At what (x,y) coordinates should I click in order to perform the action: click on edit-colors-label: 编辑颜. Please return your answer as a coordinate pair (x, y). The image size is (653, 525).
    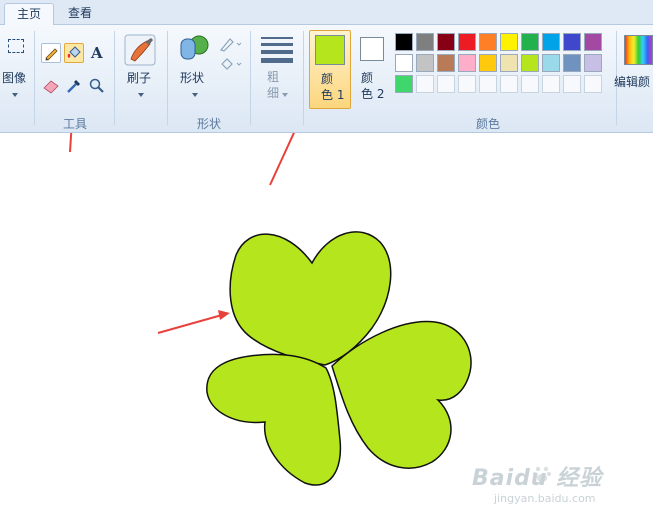
    Looking at the image, I should click on (632, 82).